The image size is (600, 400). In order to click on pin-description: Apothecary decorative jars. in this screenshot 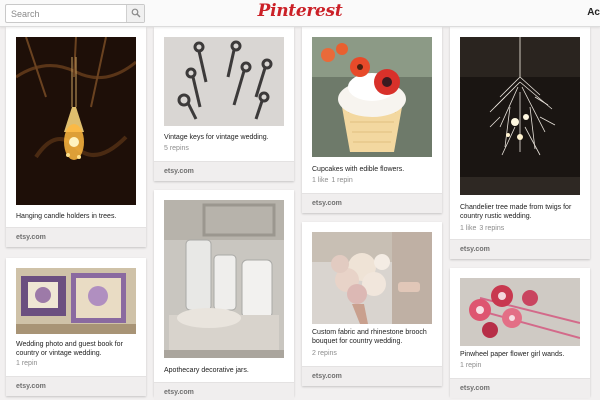, I will do `click(206, 370)`.